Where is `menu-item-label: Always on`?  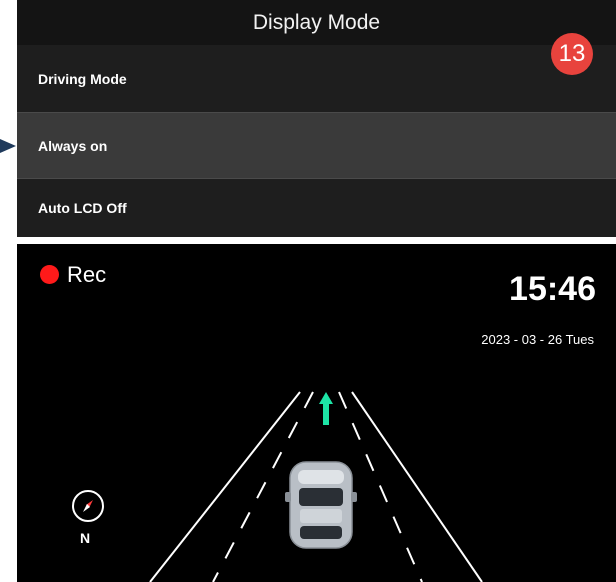 menu-item-label: Always on is located at coordinates (73, 145).